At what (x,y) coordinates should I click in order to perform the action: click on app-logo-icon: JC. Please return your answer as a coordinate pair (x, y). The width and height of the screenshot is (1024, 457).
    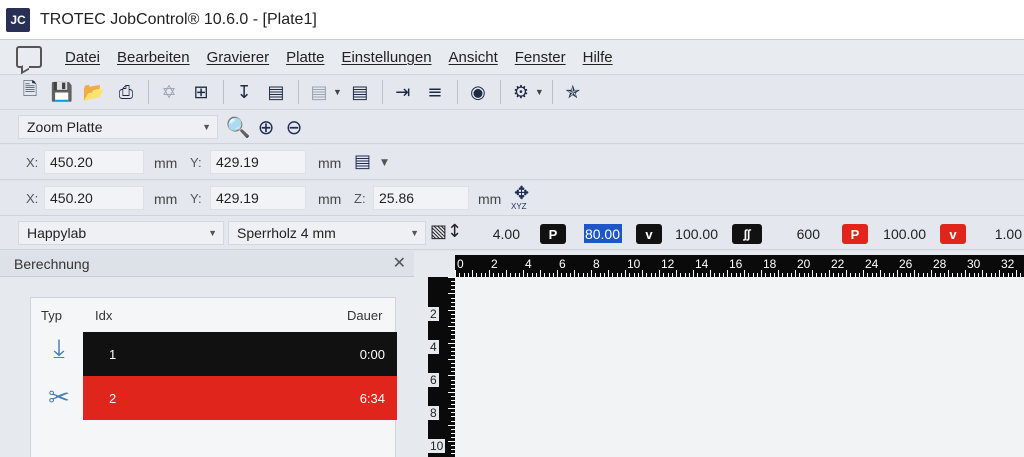
    Looking at the image, I should click on (18, 19).